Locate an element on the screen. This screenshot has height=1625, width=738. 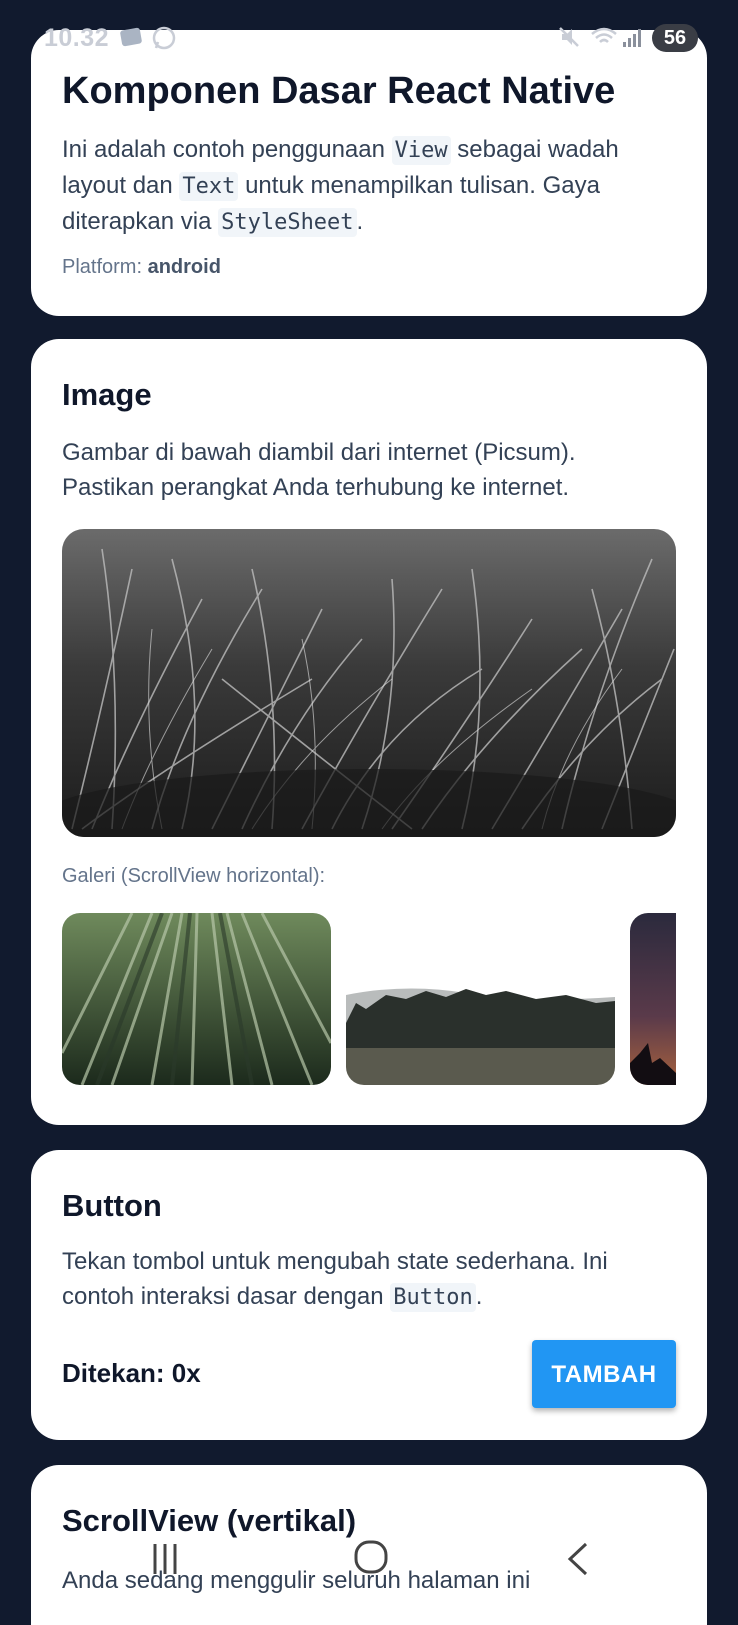
code-text: Text is located at coordinates (209, 186).